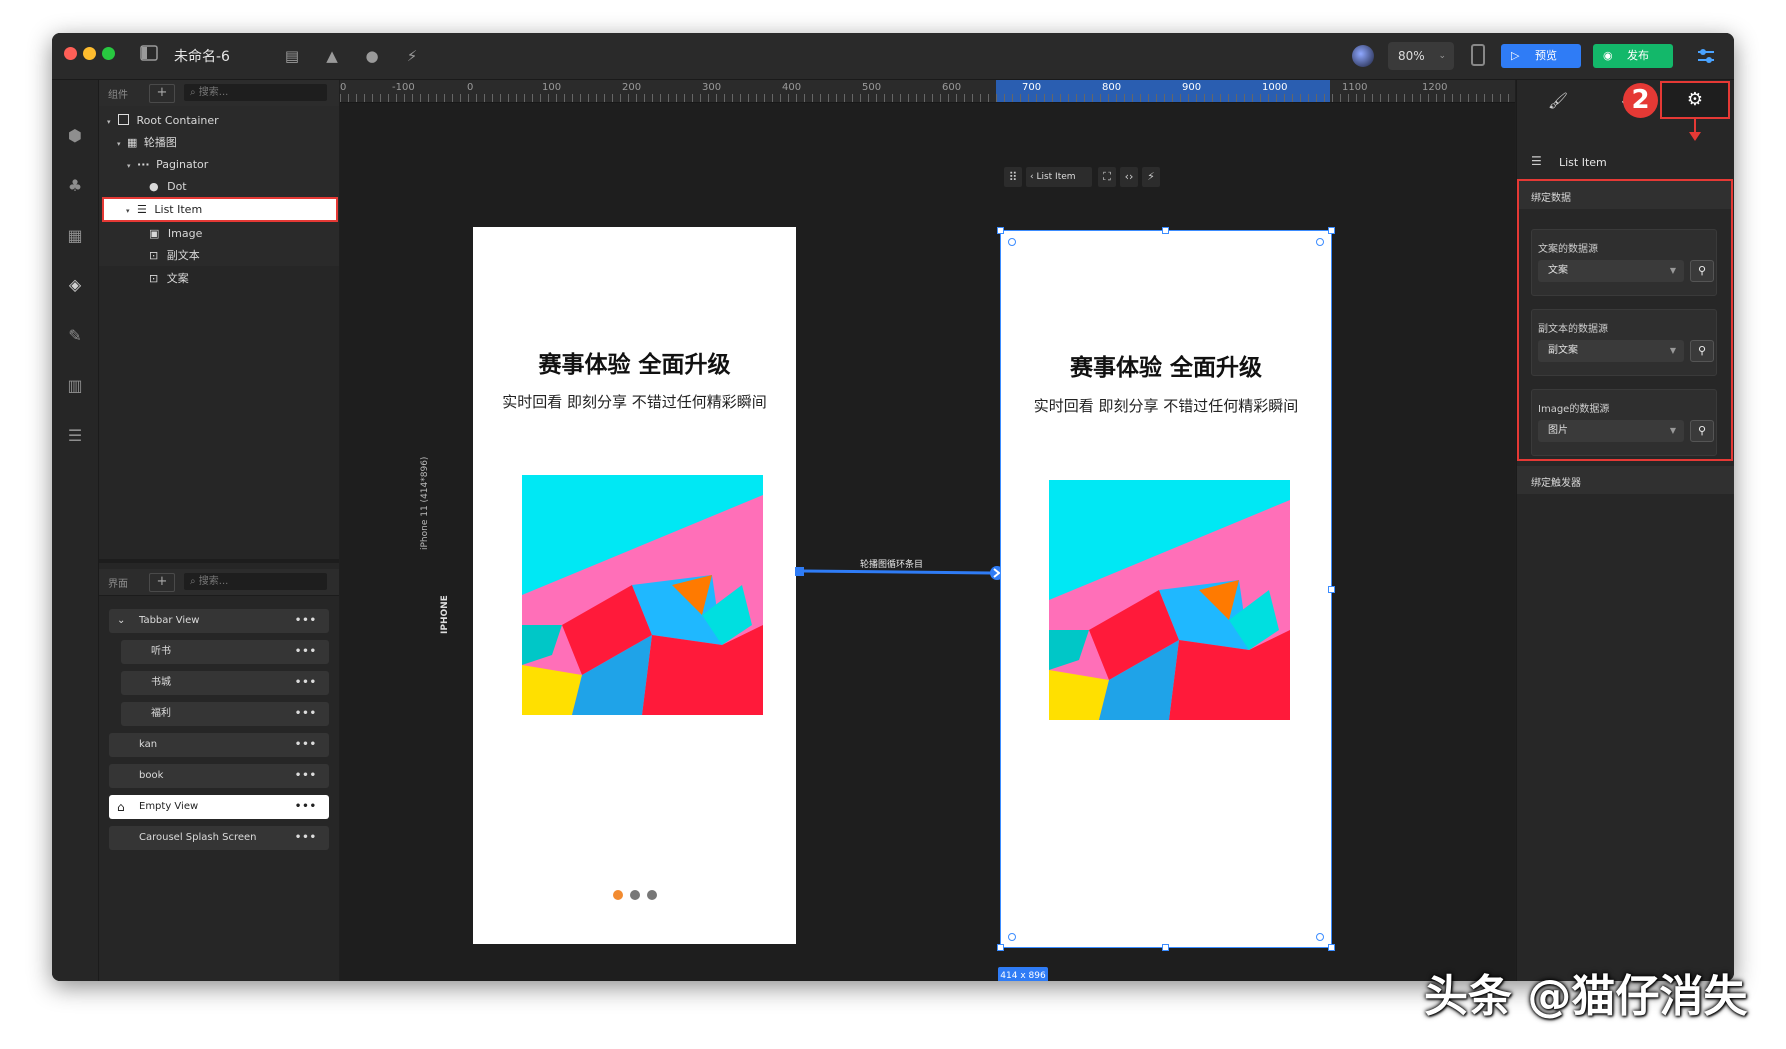 This screenshot has height=1049, width=1786. What do you see at coordinates (124, 119) in the screenshot?
I see `square-icon` at bounding box center [124, 119].